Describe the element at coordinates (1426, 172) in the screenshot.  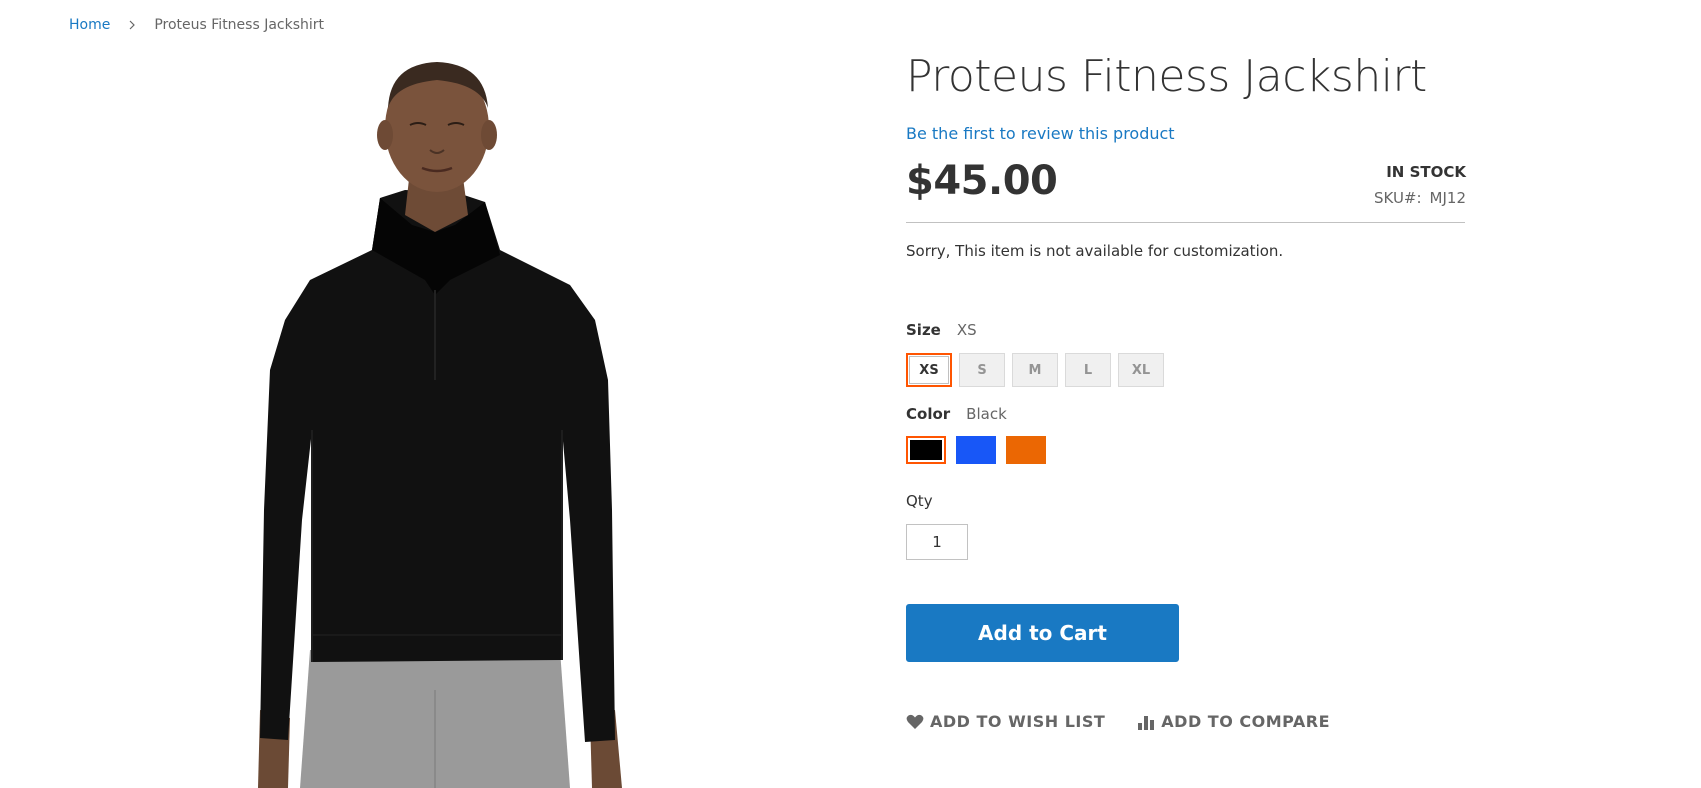
I see `stock-status: IN STOCK` at that location.